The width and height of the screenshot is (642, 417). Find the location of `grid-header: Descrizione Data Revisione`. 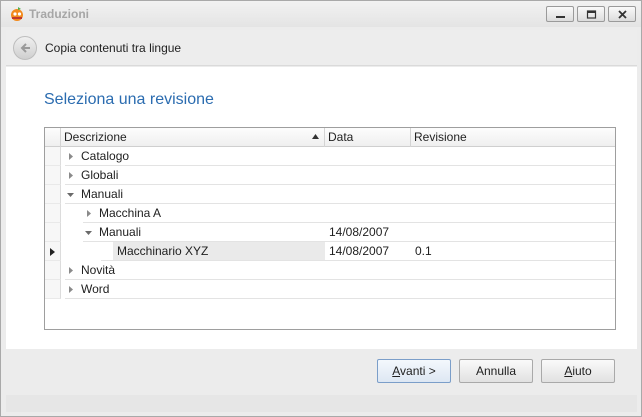

grid-header: Descrizione Data Revisione is located at coordinates (330, 137).